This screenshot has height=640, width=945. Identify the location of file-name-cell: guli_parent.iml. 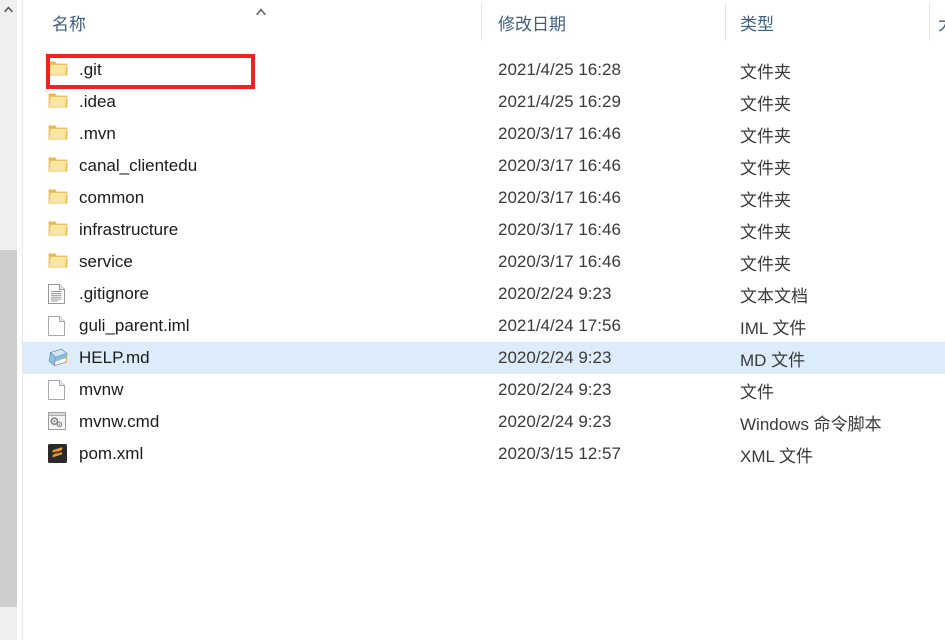
(106, 326).